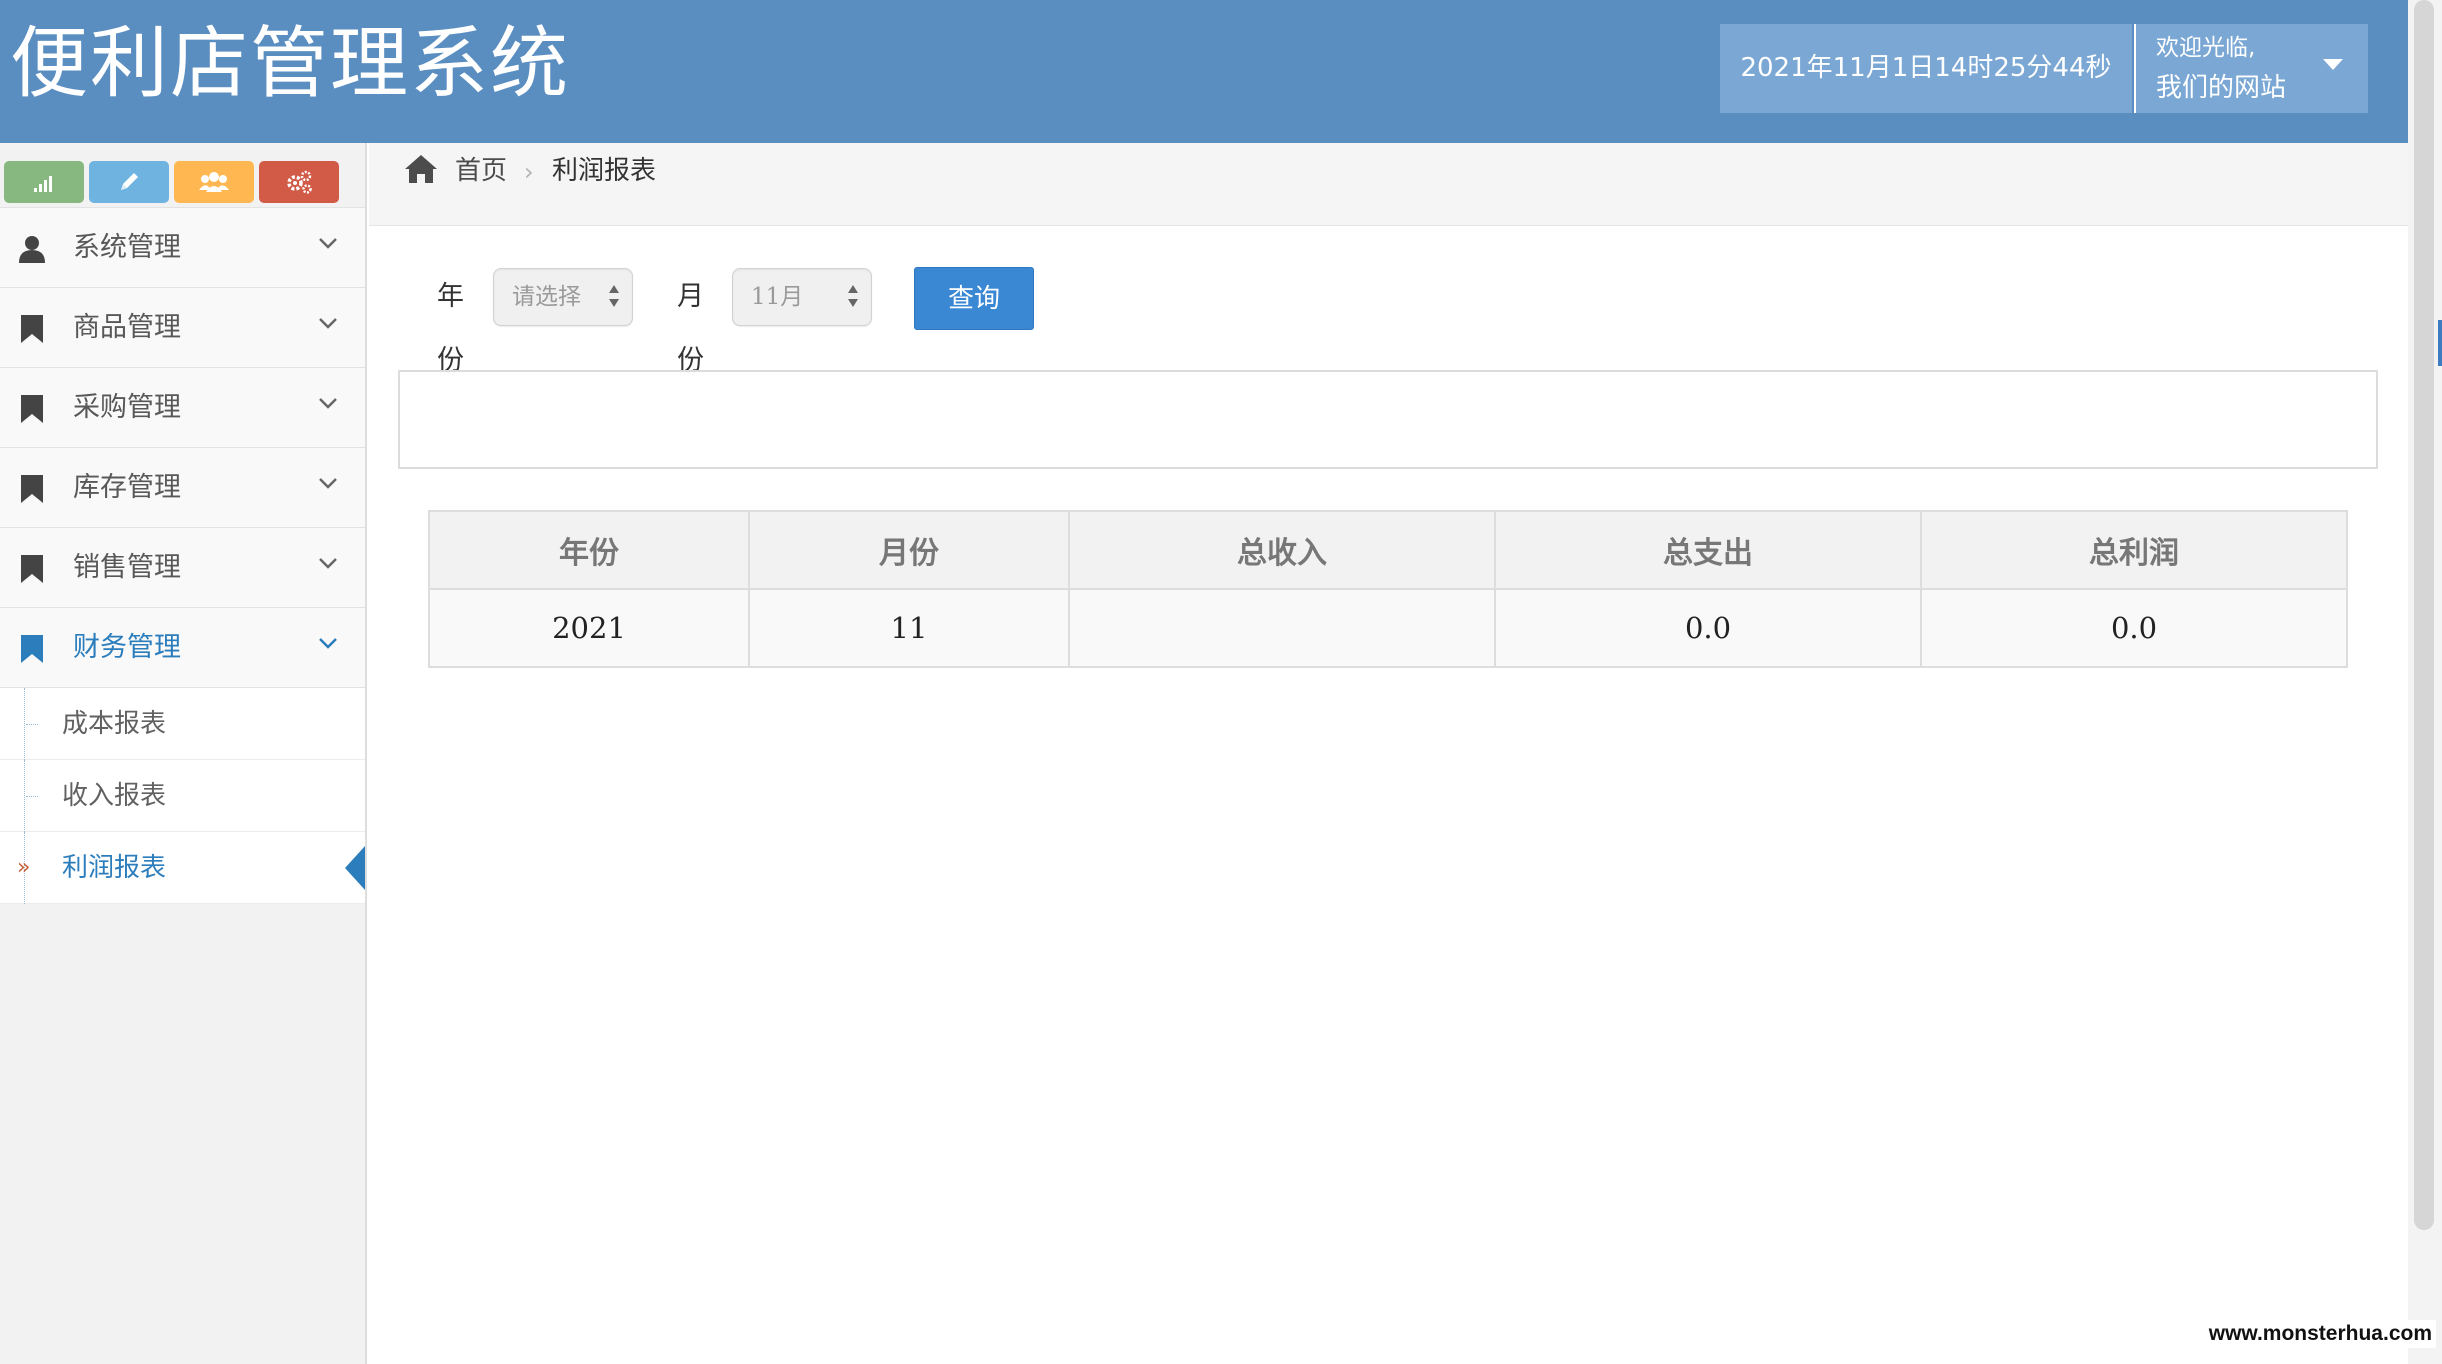 The width and height of the screenshot is (2442, 1364). What do you see at coordinates (481, 171) in the screenshot?
I see `breadcrumb-home-link: 首页` at bounding box center [481, 171].